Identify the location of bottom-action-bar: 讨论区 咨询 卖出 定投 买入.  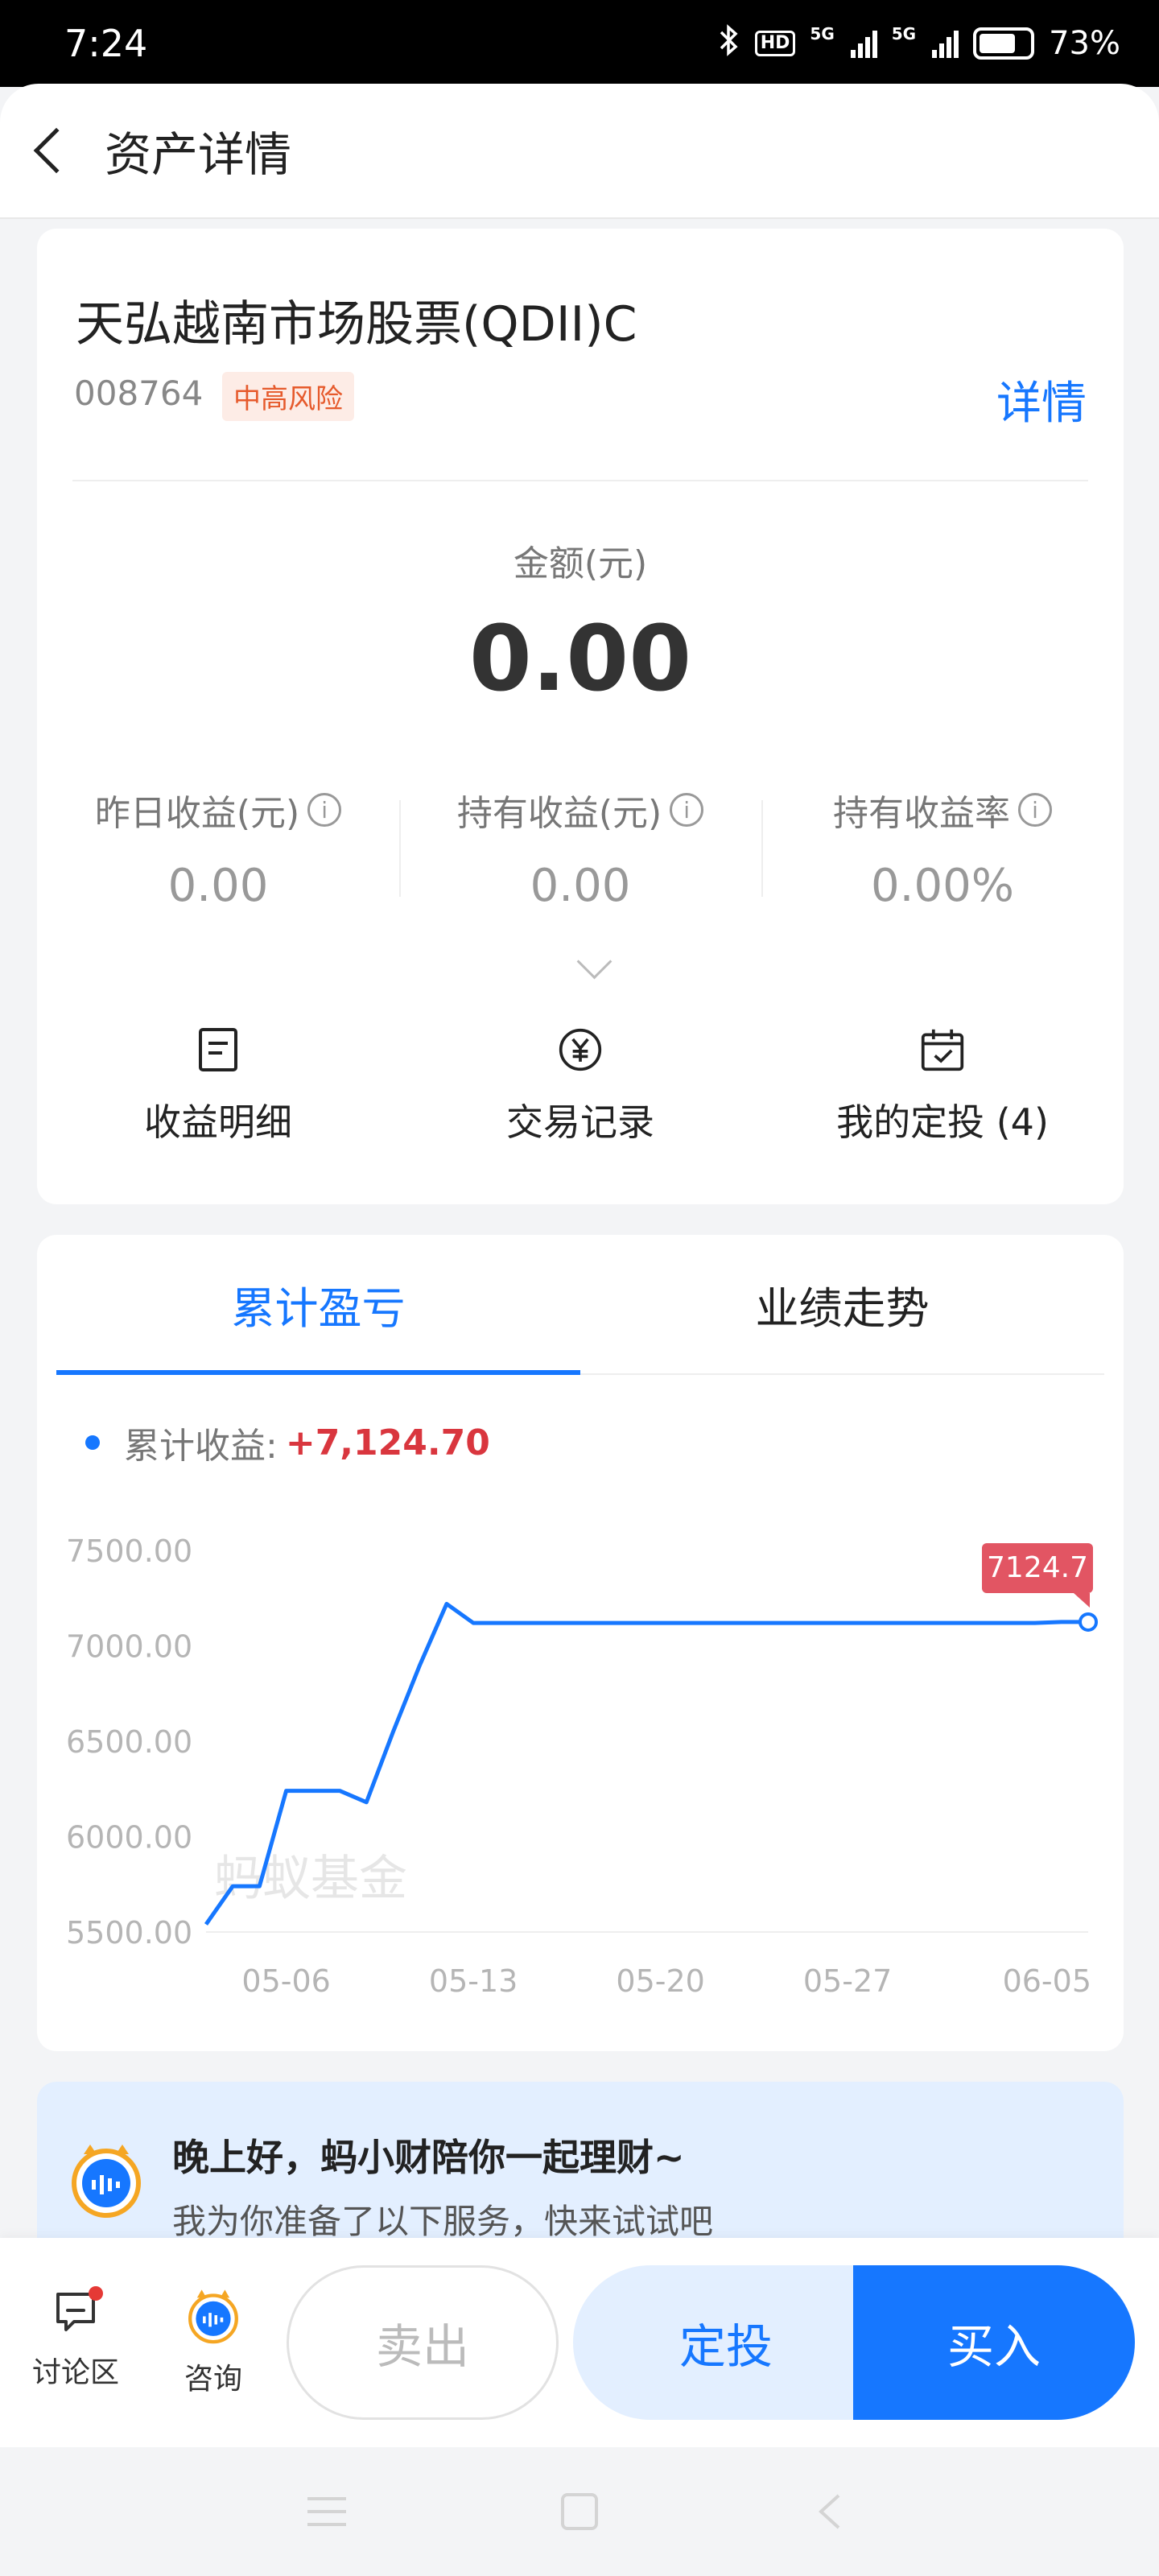
(579, 2342).